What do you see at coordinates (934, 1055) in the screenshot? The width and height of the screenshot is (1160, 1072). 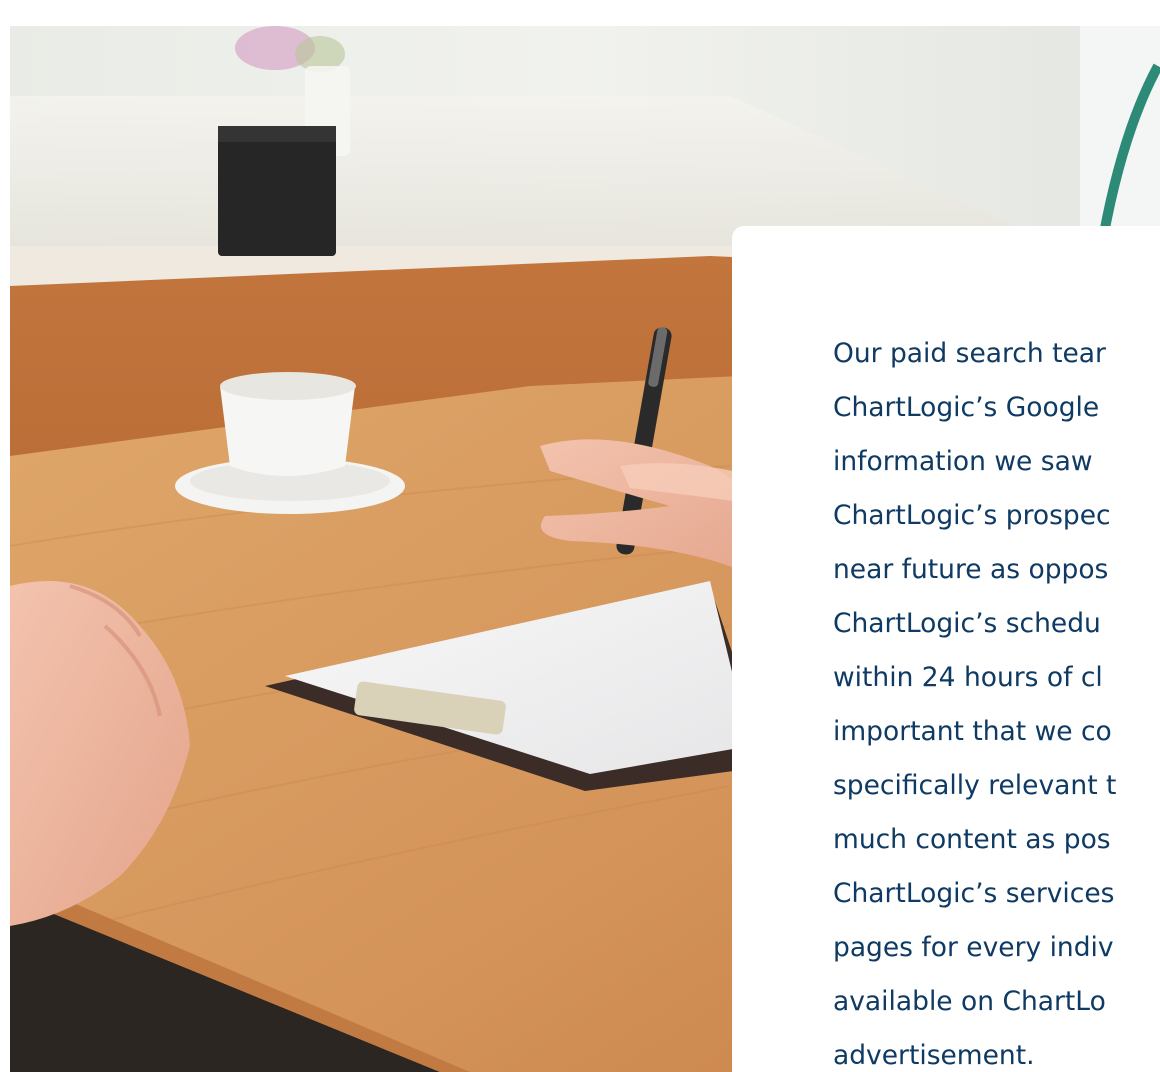 I see `card-line: advertisement.` at bounding box center [934, 1055].